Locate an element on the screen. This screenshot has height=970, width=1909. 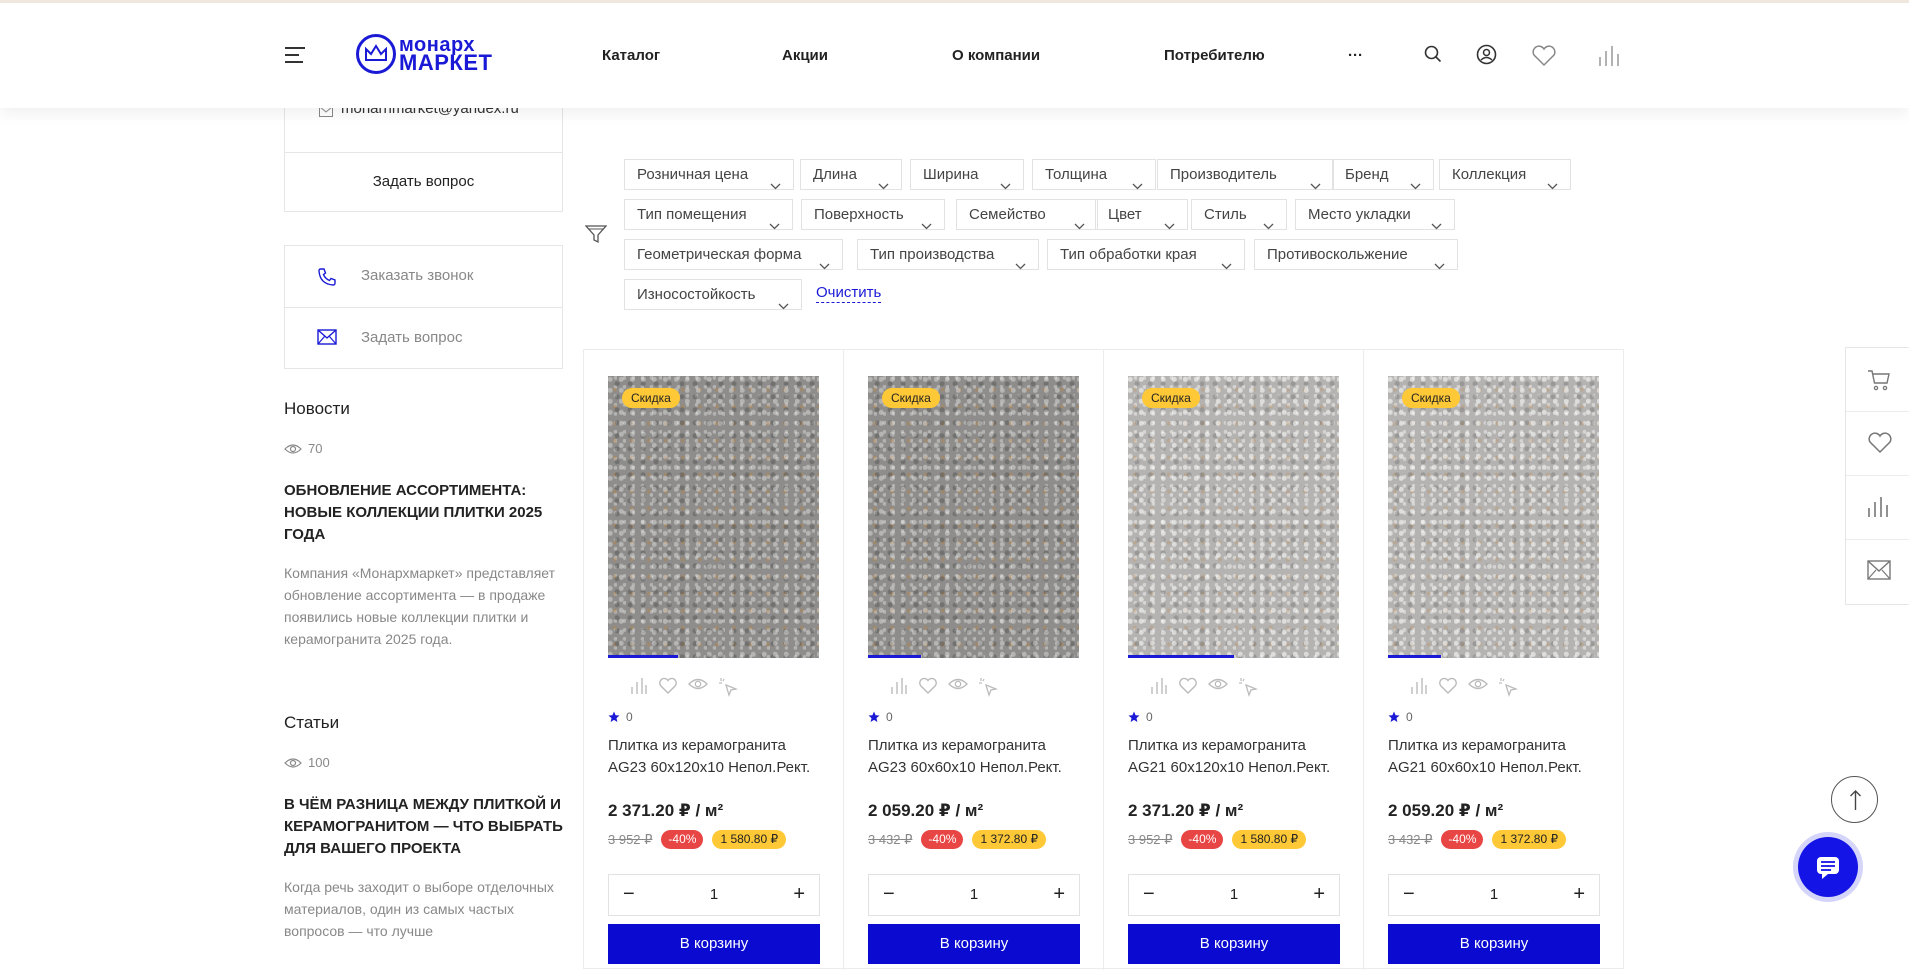
filter-dropdown: Место укладки is located at coordinates (1375, 214).